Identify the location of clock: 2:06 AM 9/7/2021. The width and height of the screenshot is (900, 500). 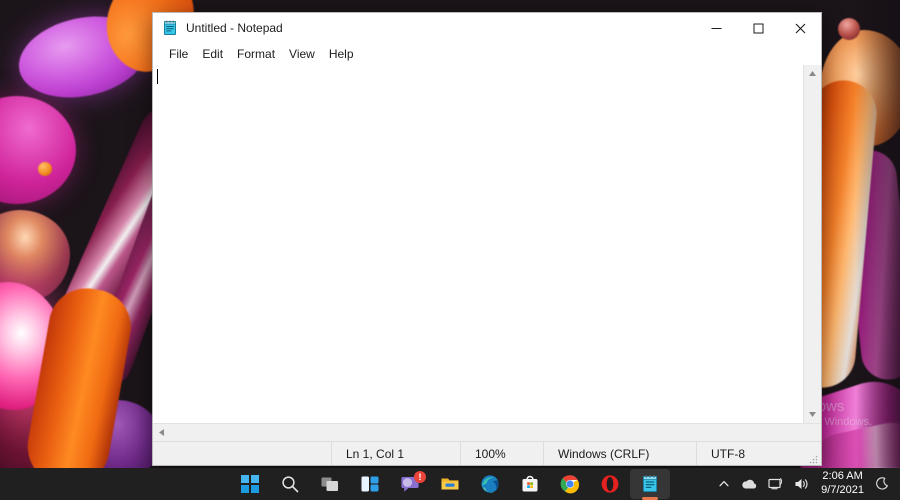
(842, 484).